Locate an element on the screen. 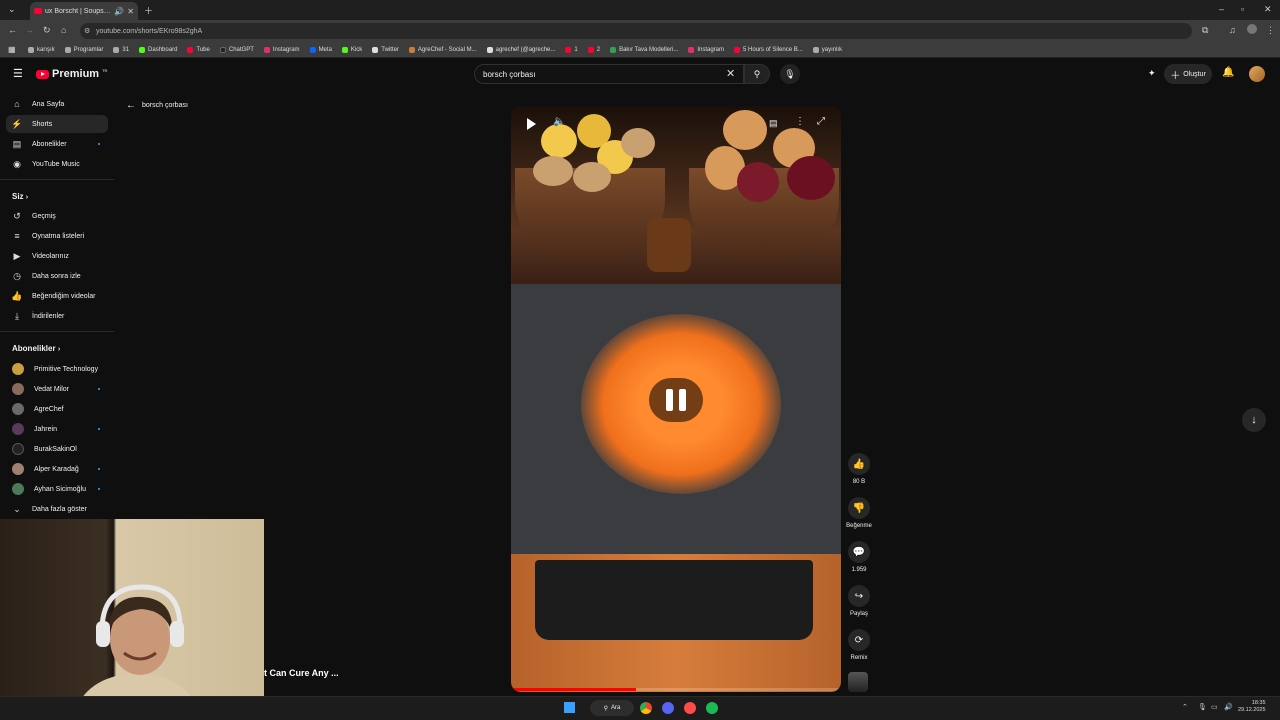 The width and height of the screenshot is (1280, 720). sidebar-item-watch-later: ◷ Daha sonra izle is located at coordinates (57, 276).